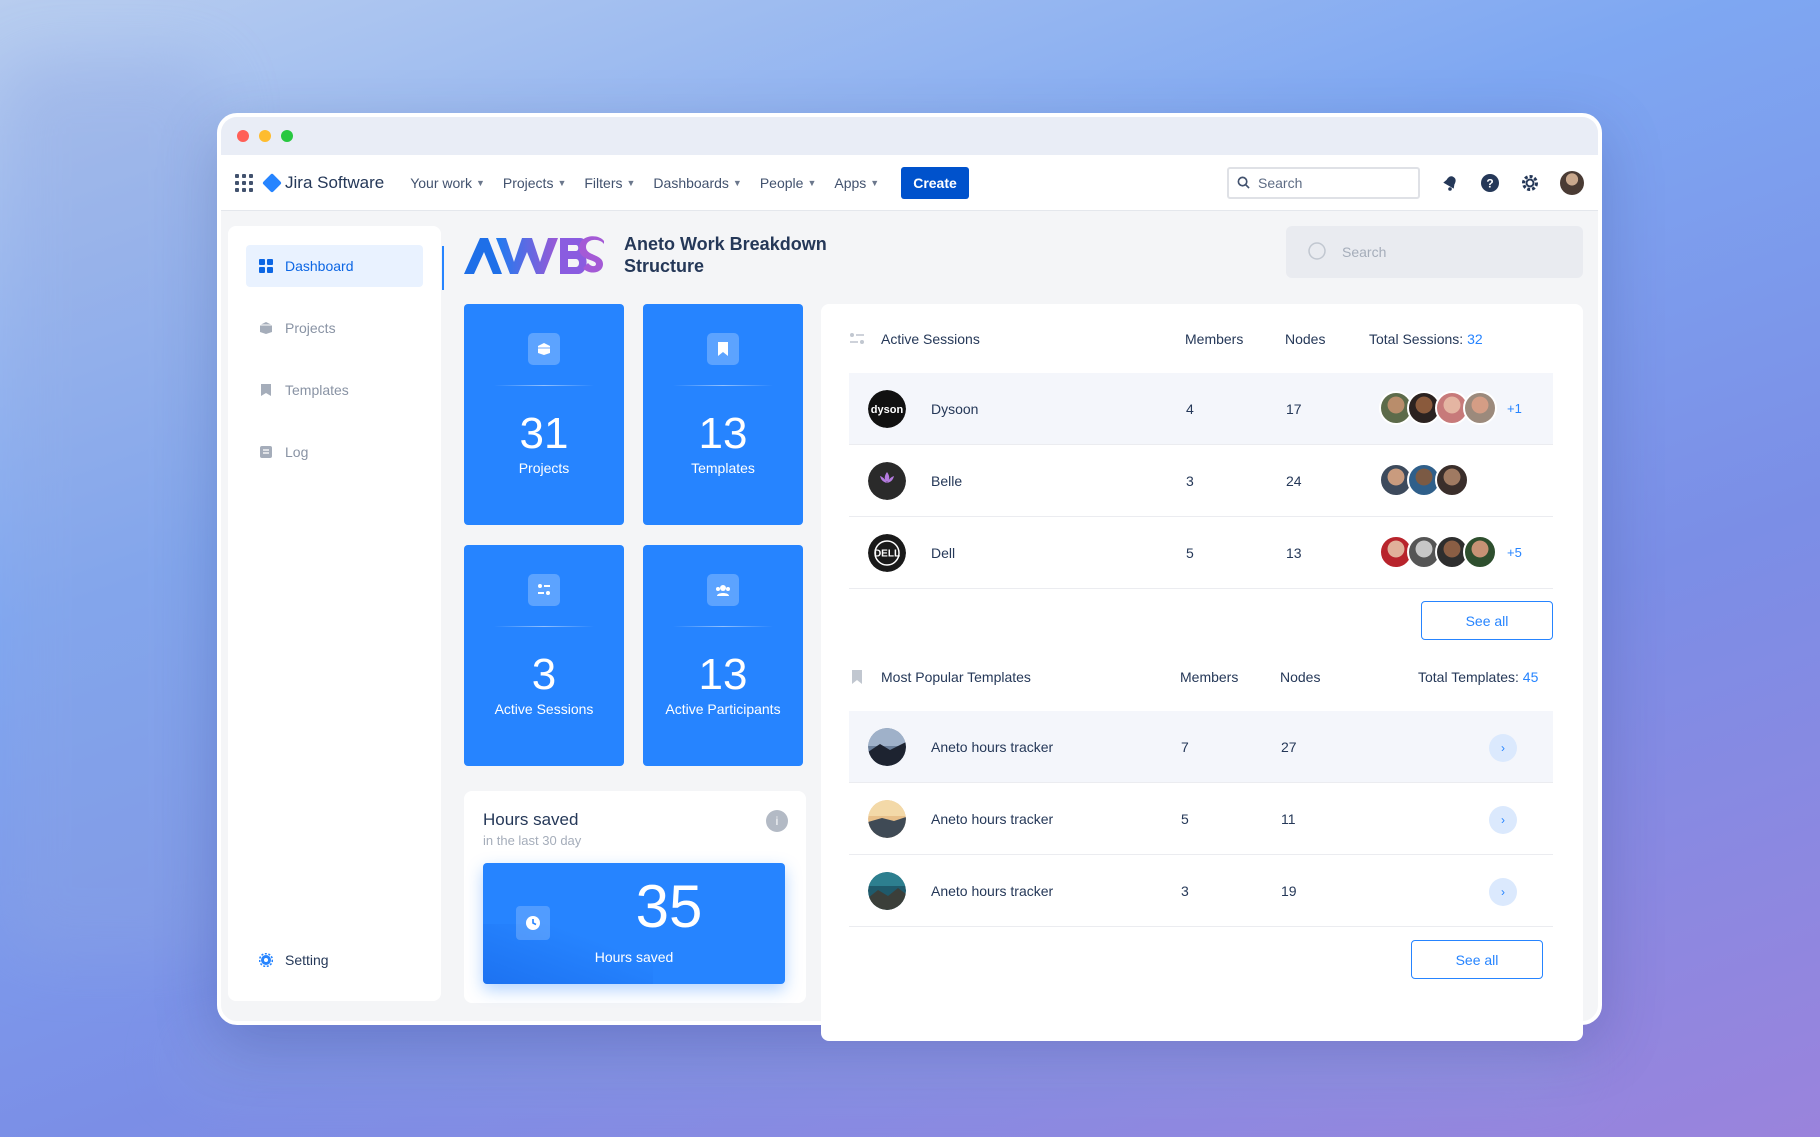 This screenshot has height=1137, width=1820. I want to click on dell-logo: DELL, so click(887, 553).